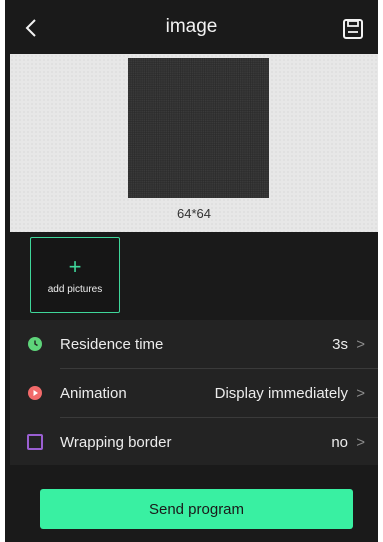  What do you see at coordinates (93, 393) in the screenshot?
I see `animation-label: Animation` at bounding box center [93, 393].